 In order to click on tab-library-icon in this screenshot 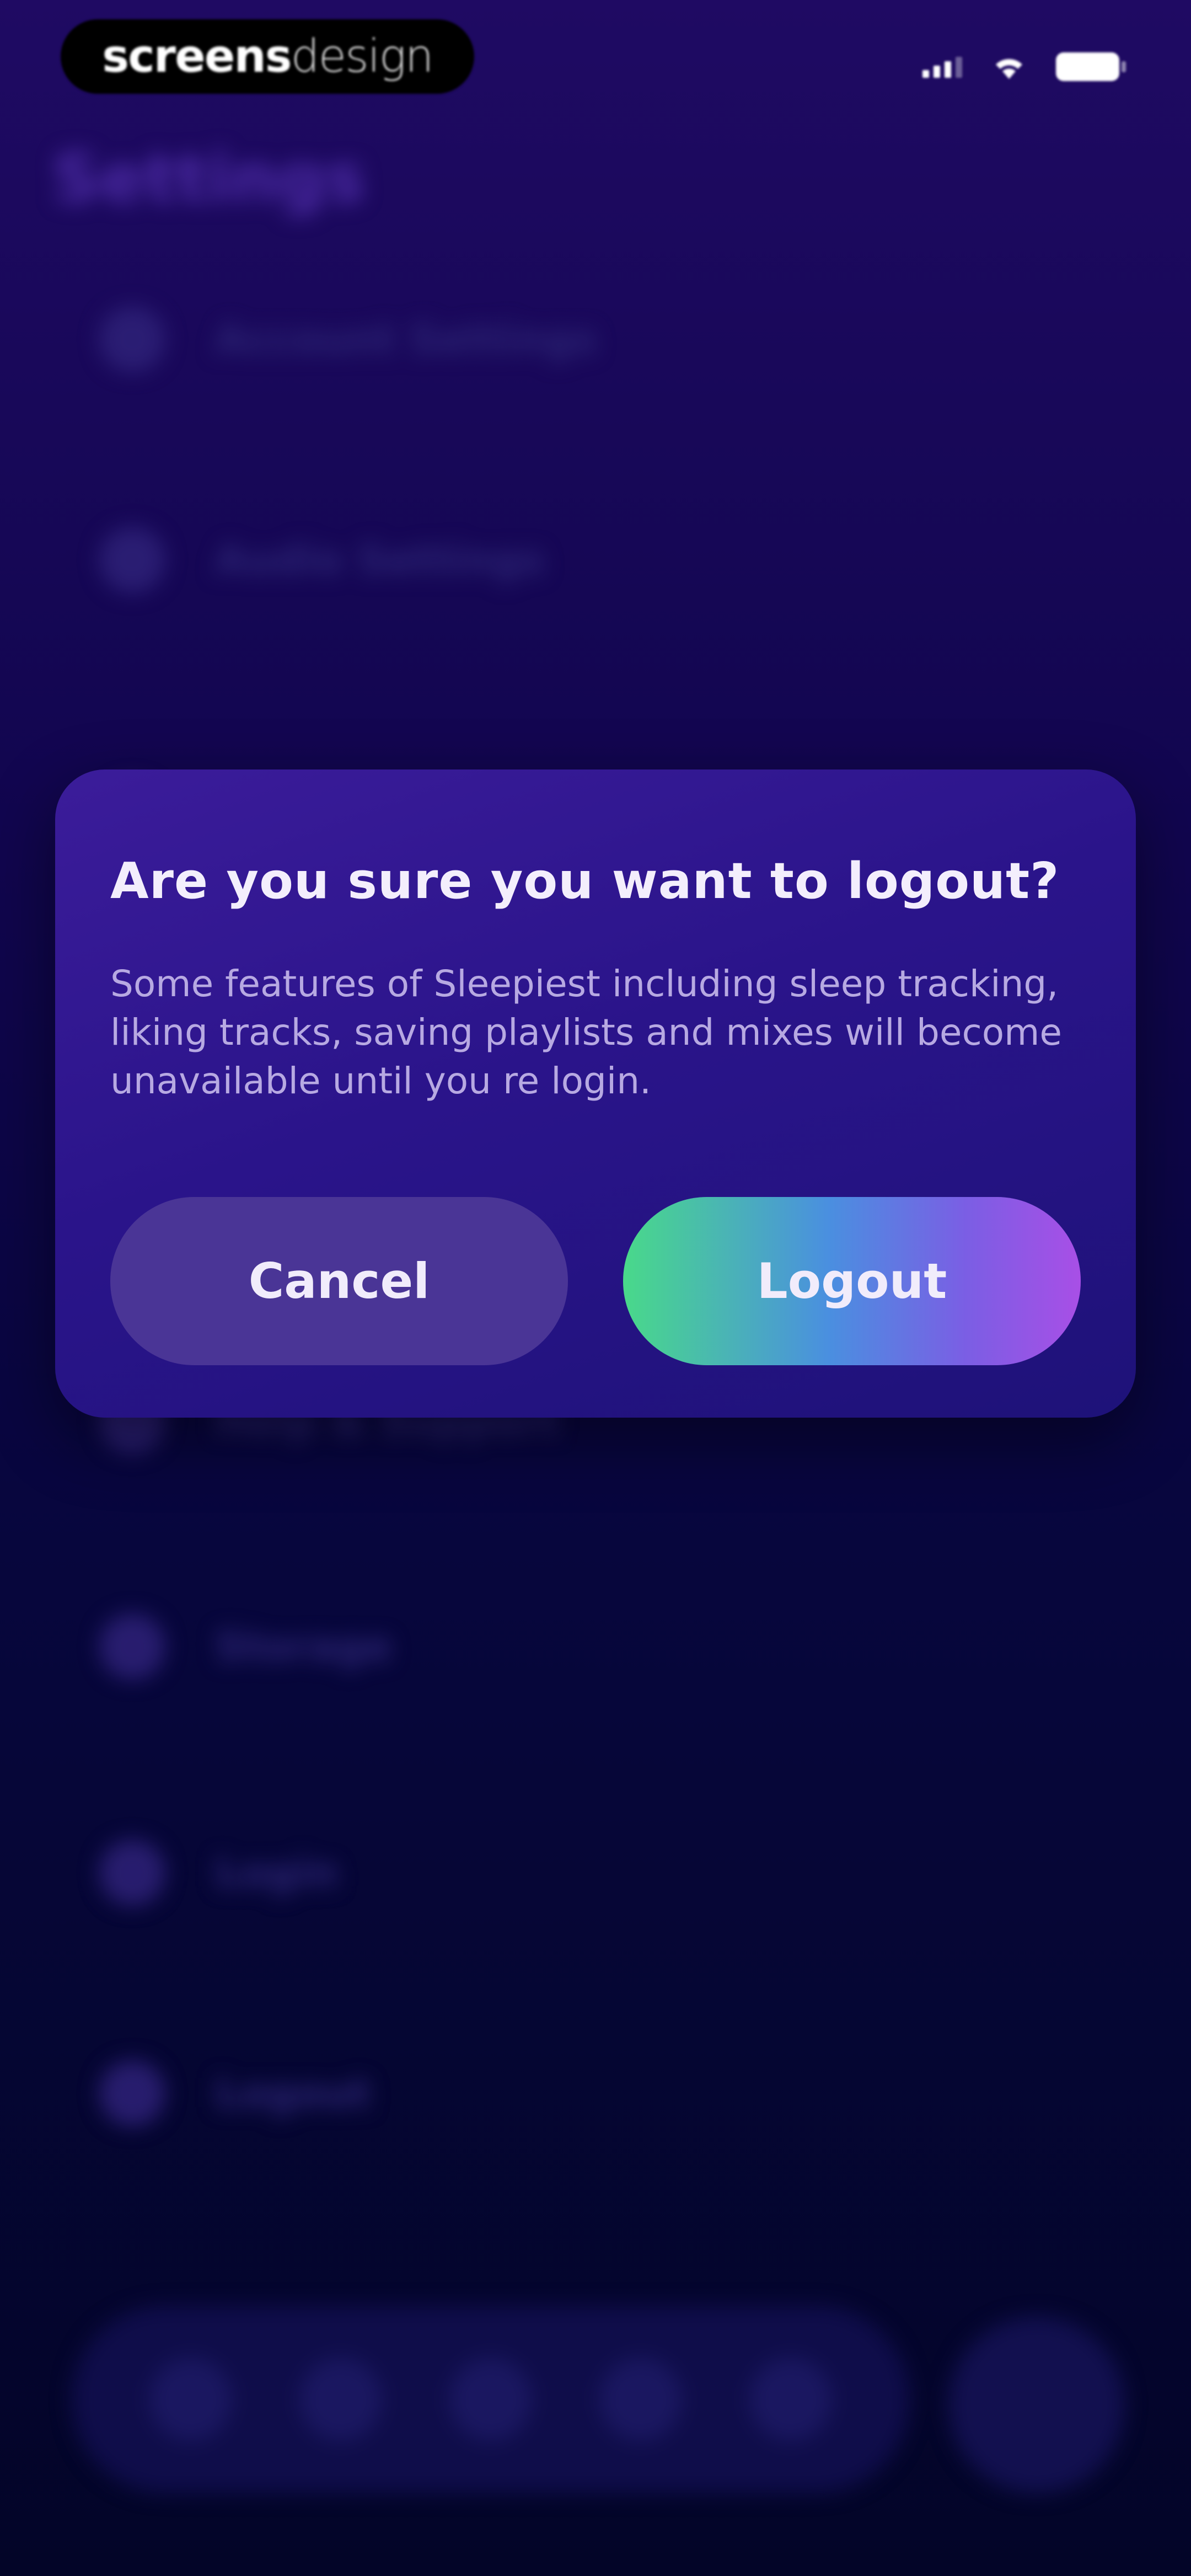, I will do `click(341, 2399)`.